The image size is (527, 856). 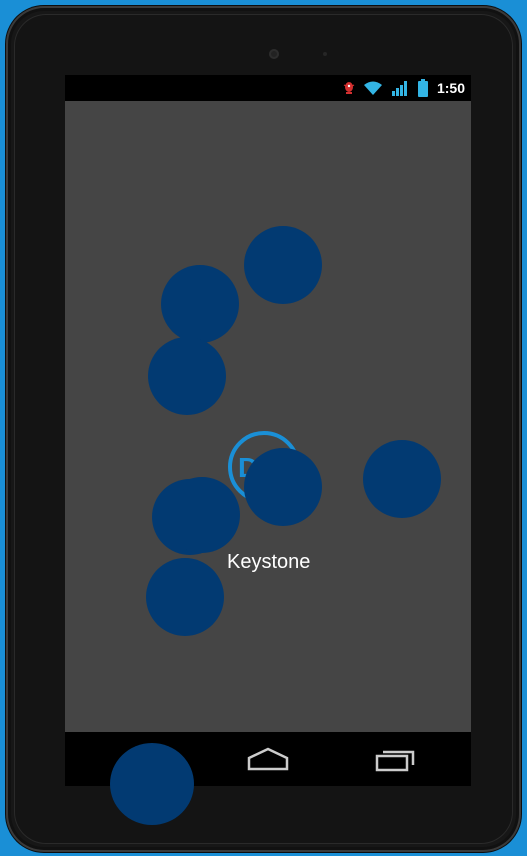 I want to click on signal-icon, so click(x=400, y=88).